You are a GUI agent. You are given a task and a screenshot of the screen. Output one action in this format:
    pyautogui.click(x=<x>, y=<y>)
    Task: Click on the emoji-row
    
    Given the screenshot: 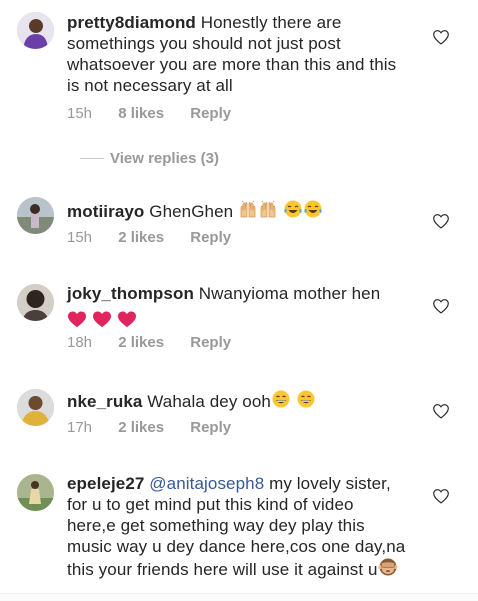 What is the action you would take?
    pyautogui.click(x=237, y=318)
    